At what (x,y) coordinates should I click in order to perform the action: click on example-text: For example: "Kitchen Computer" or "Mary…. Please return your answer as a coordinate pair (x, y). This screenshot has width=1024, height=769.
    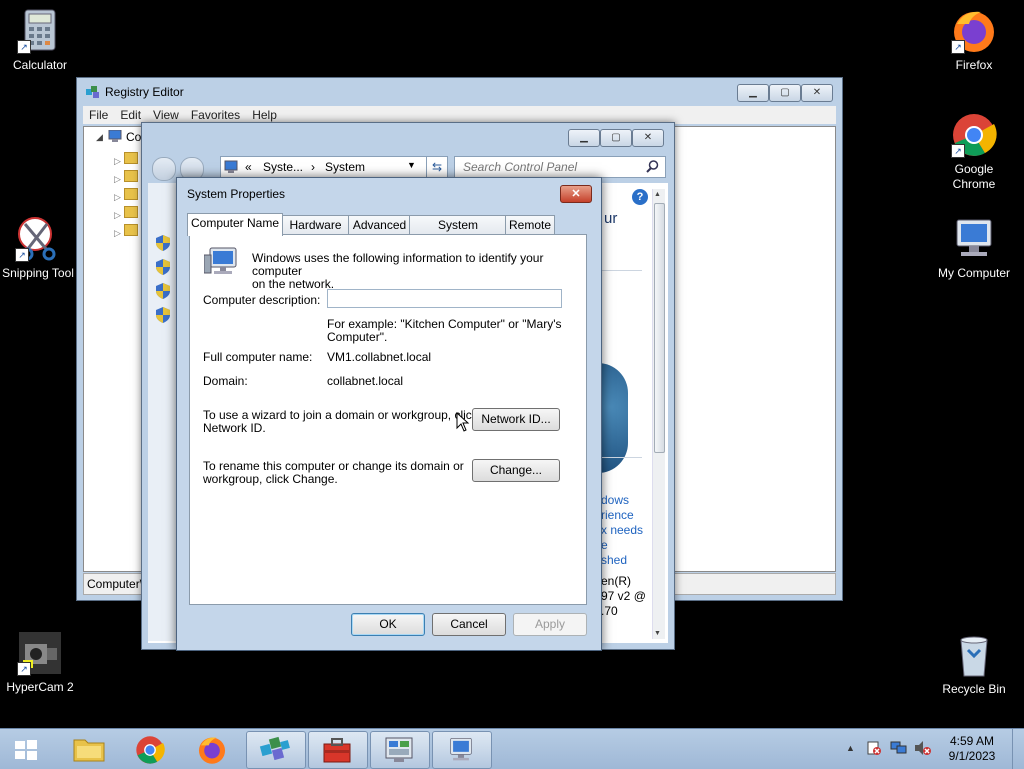
    Looking at the image, I should click on (444, 331).